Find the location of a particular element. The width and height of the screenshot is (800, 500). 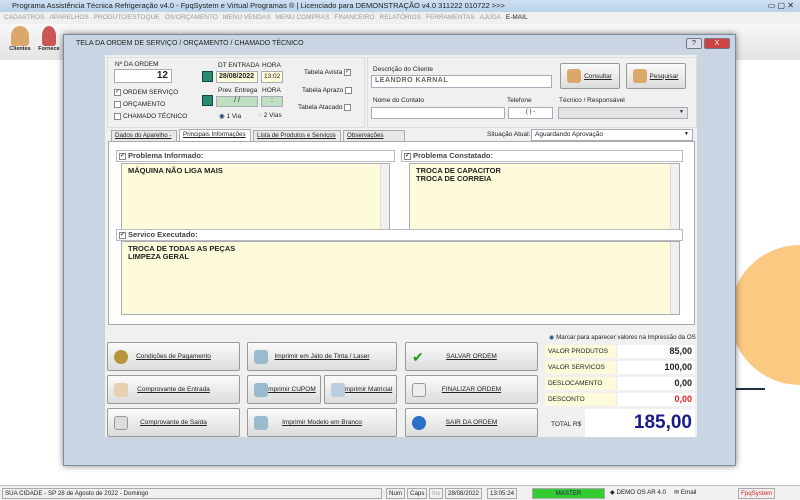

type-label: ORDEM SERVIÇO is located at coordinates (151, 93).